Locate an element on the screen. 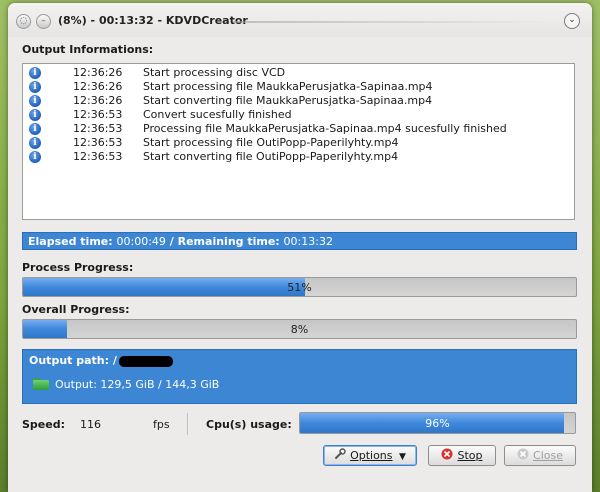 This screenshot has height=492, width=600. overall-progress-text: 8% is located at coordinates (299, 329).